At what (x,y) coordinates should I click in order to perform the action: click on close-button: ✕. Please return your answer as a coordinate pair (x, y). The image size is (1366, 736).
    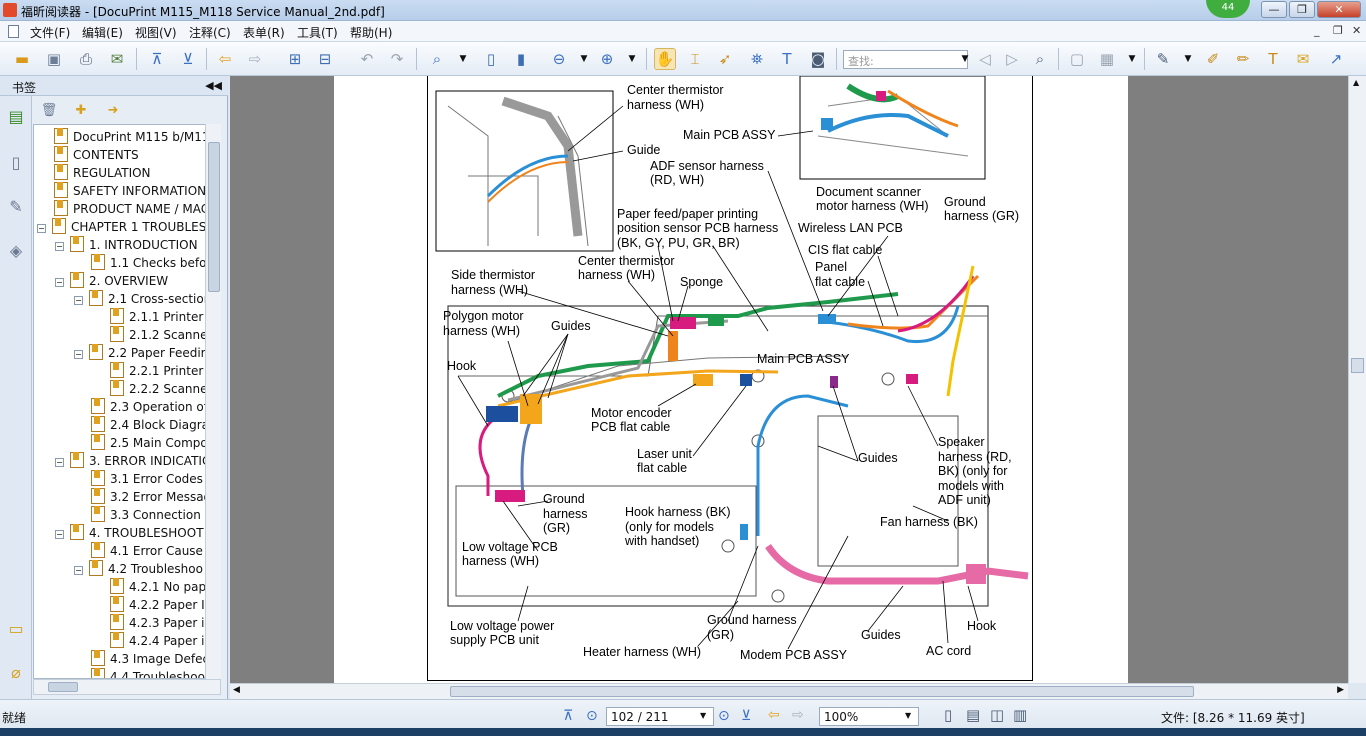
    Looking at the image, I should click on (1339, 9).